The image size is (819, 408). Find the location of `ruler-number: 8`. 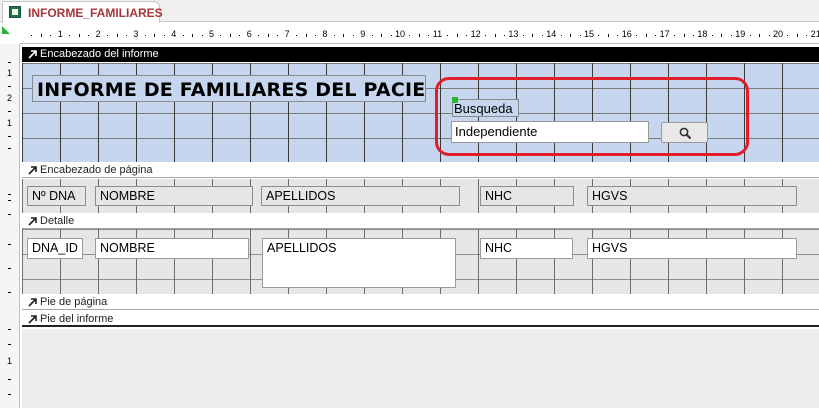

ruler-number: 8 is located at coordinates (325, 34).